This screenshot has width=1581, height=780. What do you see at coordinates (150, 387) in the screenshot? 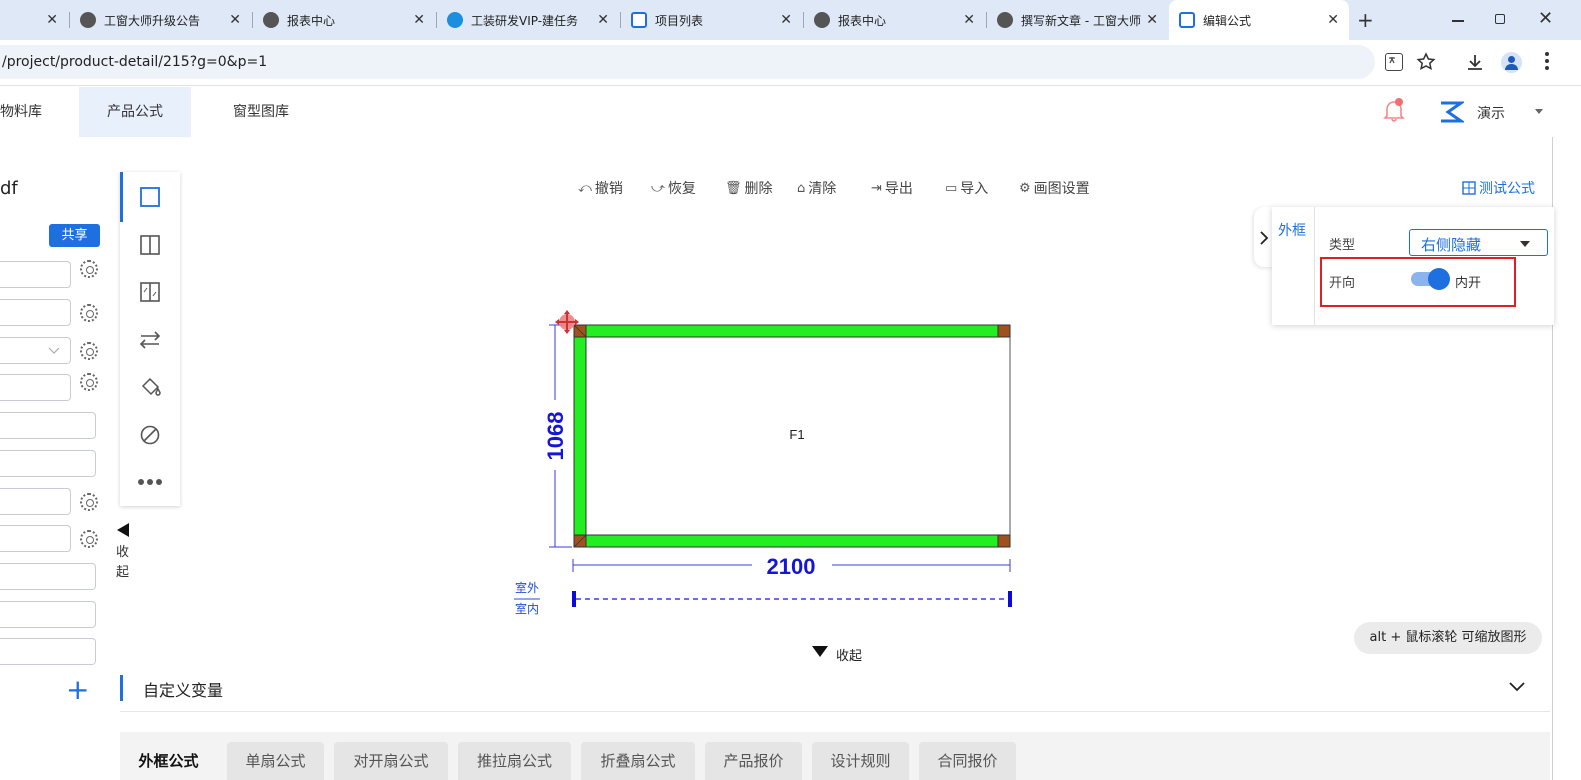
I see `fill-tool` at bounding box center [150, 387].